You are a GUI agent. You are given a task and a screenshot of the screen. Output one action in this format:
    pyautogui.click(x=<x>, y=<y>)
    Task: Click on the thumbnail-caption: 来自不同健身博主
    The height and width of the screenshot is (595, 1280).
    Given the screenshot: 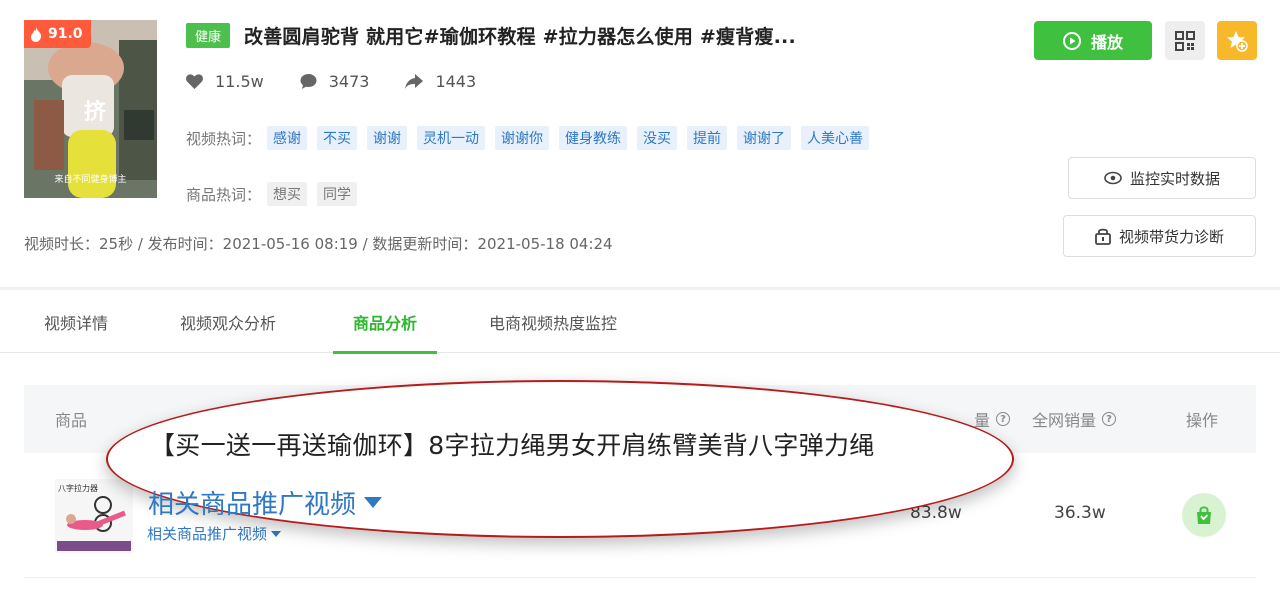 What is the action you would take?
    pyautogui.click(x=90, y=180)
    